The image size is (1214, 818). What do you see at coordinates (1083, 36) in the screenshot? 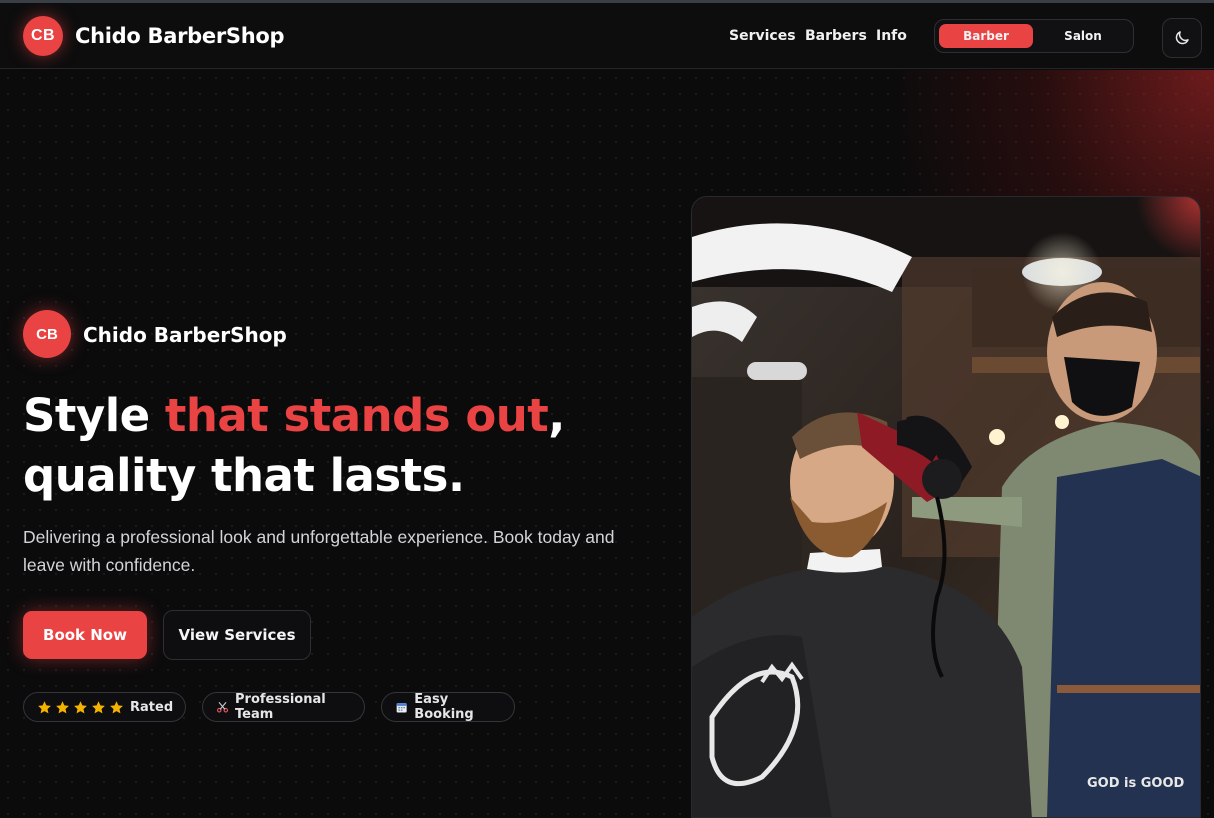
I see `toggle-salon-button: Salon` at bounding box center [1083, 36].